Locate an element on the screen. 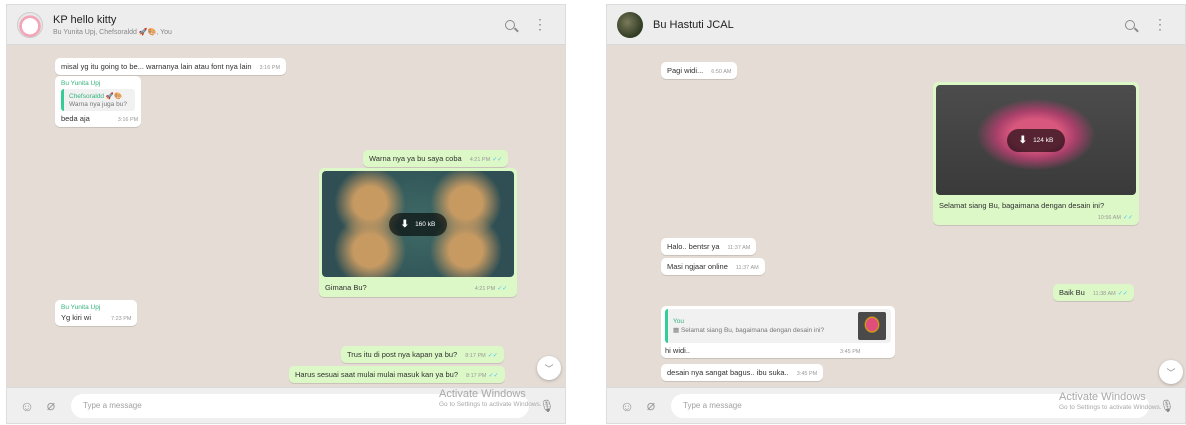  download-button: ⬇ 124 kB is located at coordinates (1036, 140).